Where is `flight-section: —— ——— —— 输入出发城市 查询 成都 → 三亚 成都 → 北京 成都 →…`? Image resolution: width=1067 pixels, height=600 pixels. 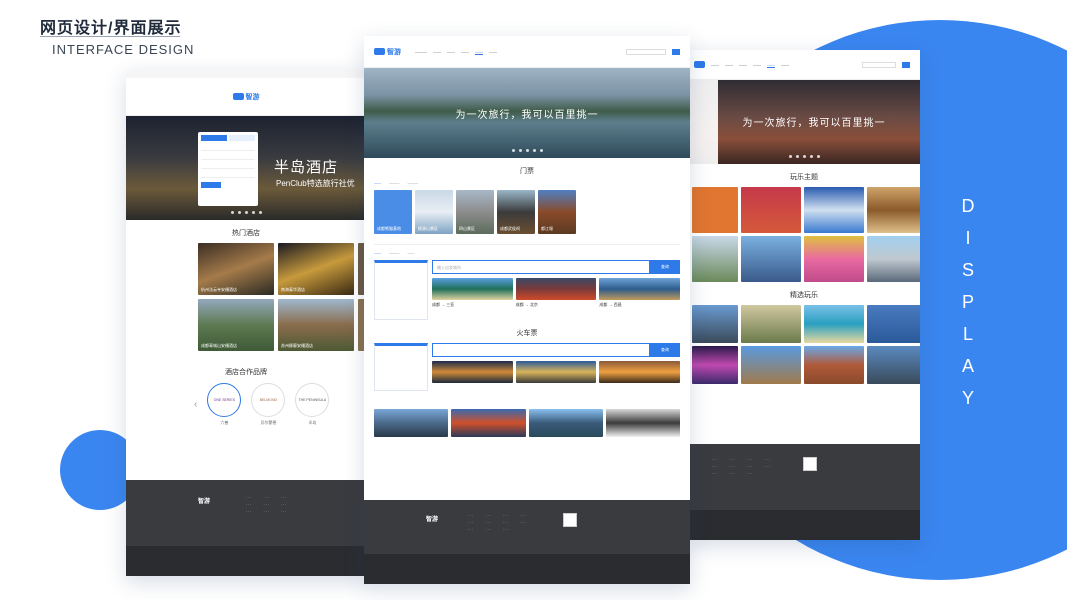
flight-section: —— ——— —— 输入出发城市 查询 成都 → 三亚 成都 → 北京 成都 →… is located at coordinates (527, 282).